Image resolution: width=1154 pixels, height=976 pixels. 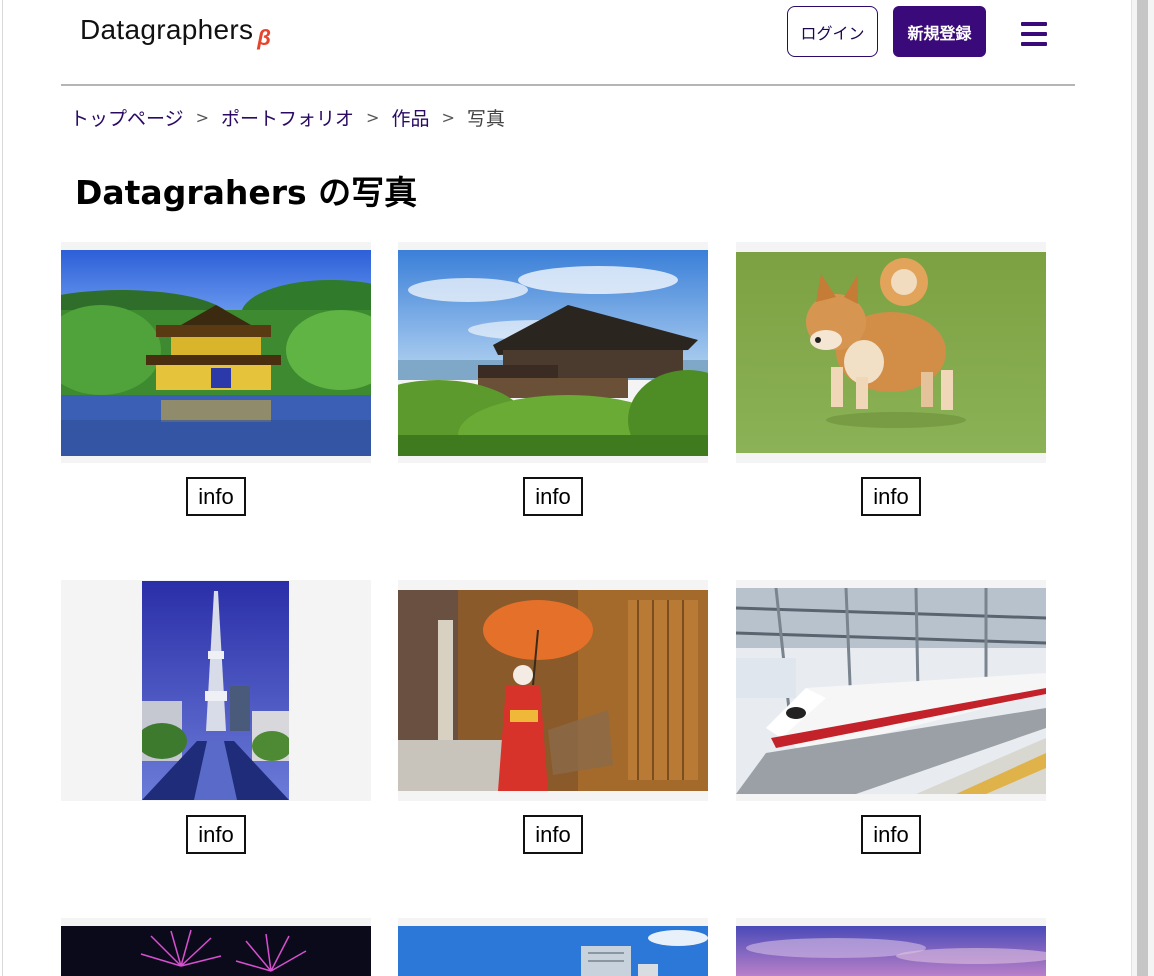 I want to click on shinkansen-photo, so click(x=891, y=691).